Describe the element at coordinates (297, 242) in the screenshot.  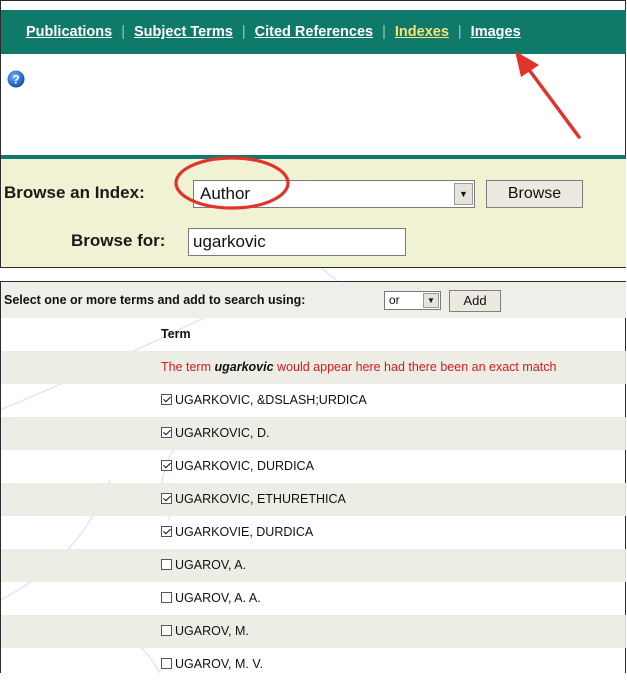
I see `browse-for-input: ugarkovic` at that location.